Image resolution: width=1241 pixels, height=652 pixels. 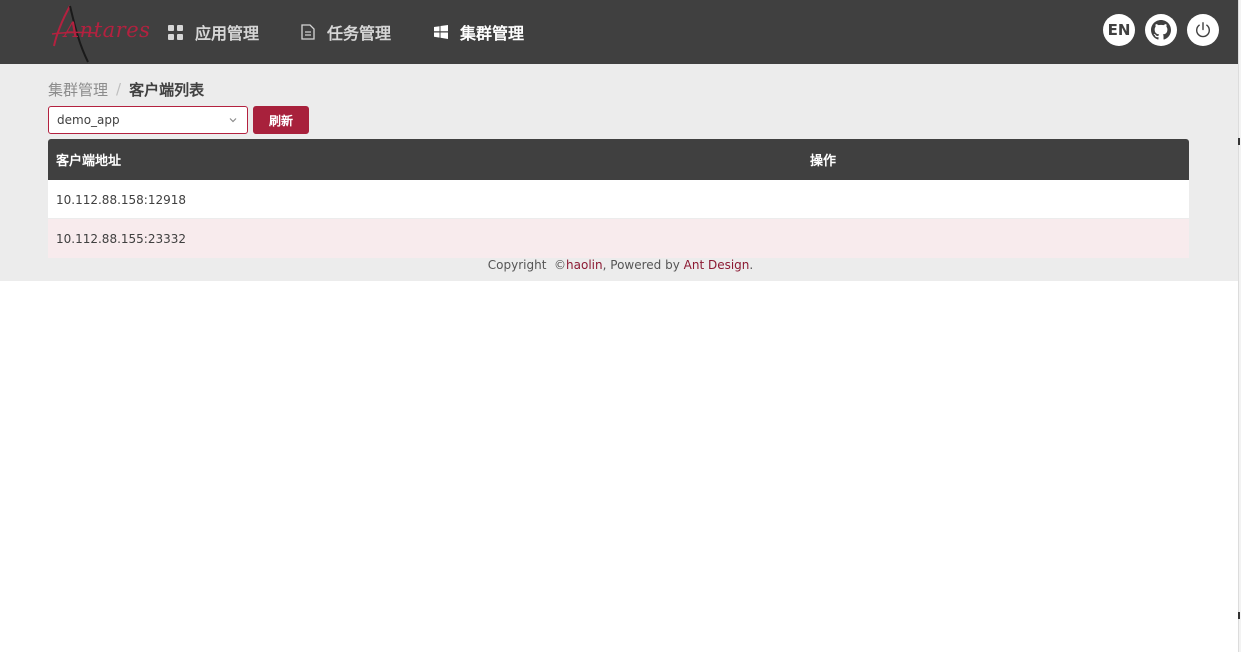 What do you see at coordinates (88, 120) in the screenshot?
I see `app-select-value: demo_app` at bounding box center [88, 120].